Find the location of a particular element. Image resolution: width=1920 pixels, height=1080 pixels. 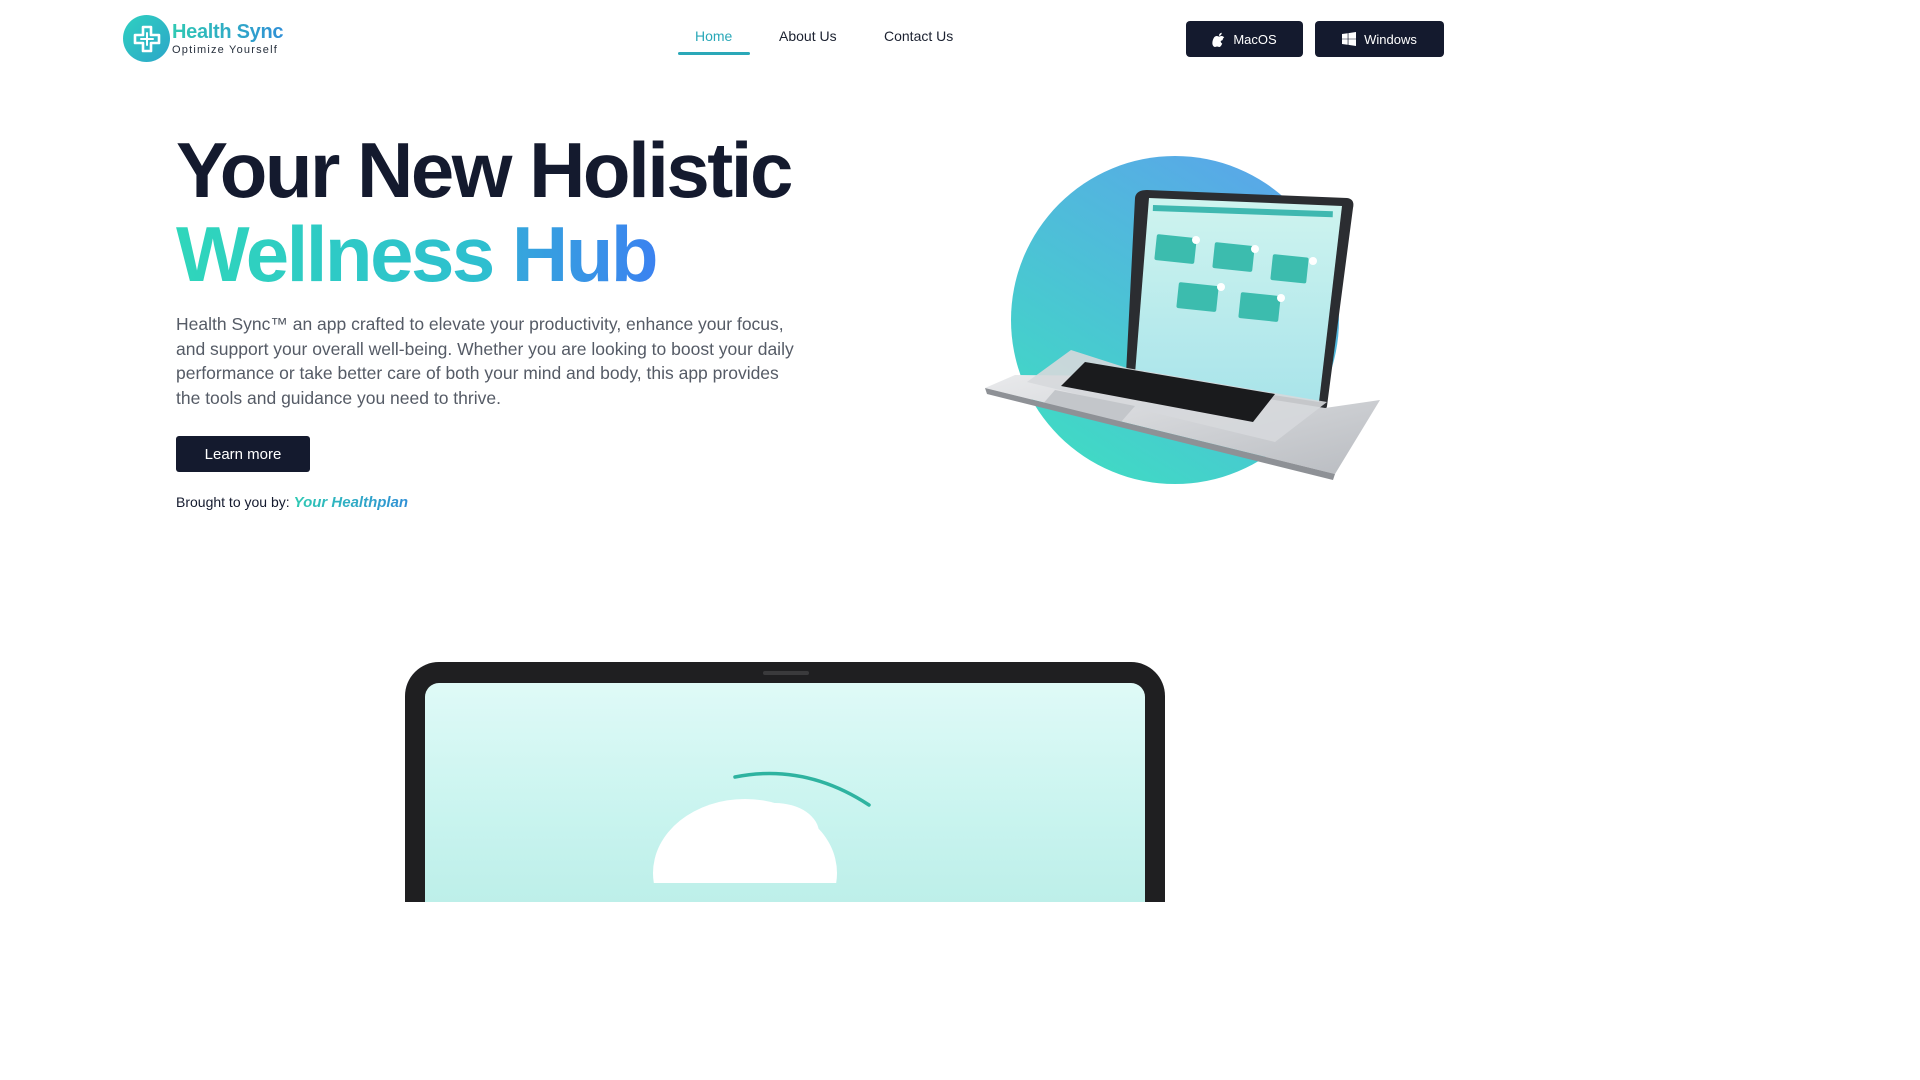

nav-contact-us: Contact Us is located at coordinates (918, 36).